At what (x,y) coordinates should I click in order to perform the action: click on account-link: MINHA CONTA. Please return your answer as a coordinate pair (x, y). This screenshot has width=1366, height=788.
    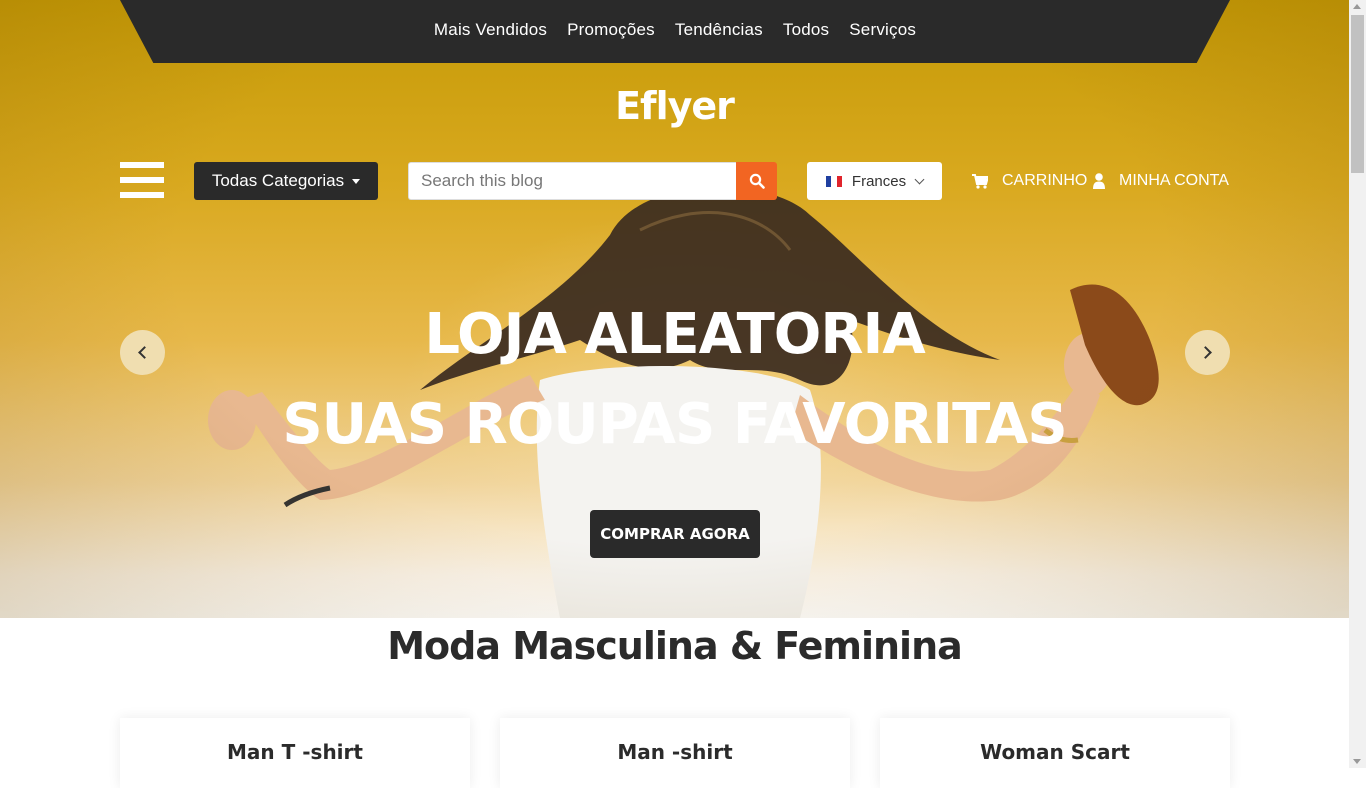
    Looking at the image, I should click on (1161, 181).